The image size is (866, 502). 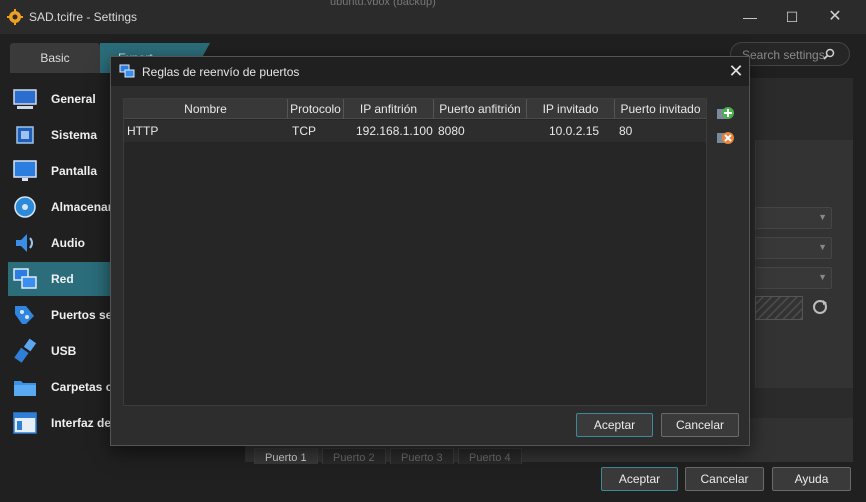 I want to click on background-window-title: ubuntu.vbox (backup), so click(x=383, y=4).